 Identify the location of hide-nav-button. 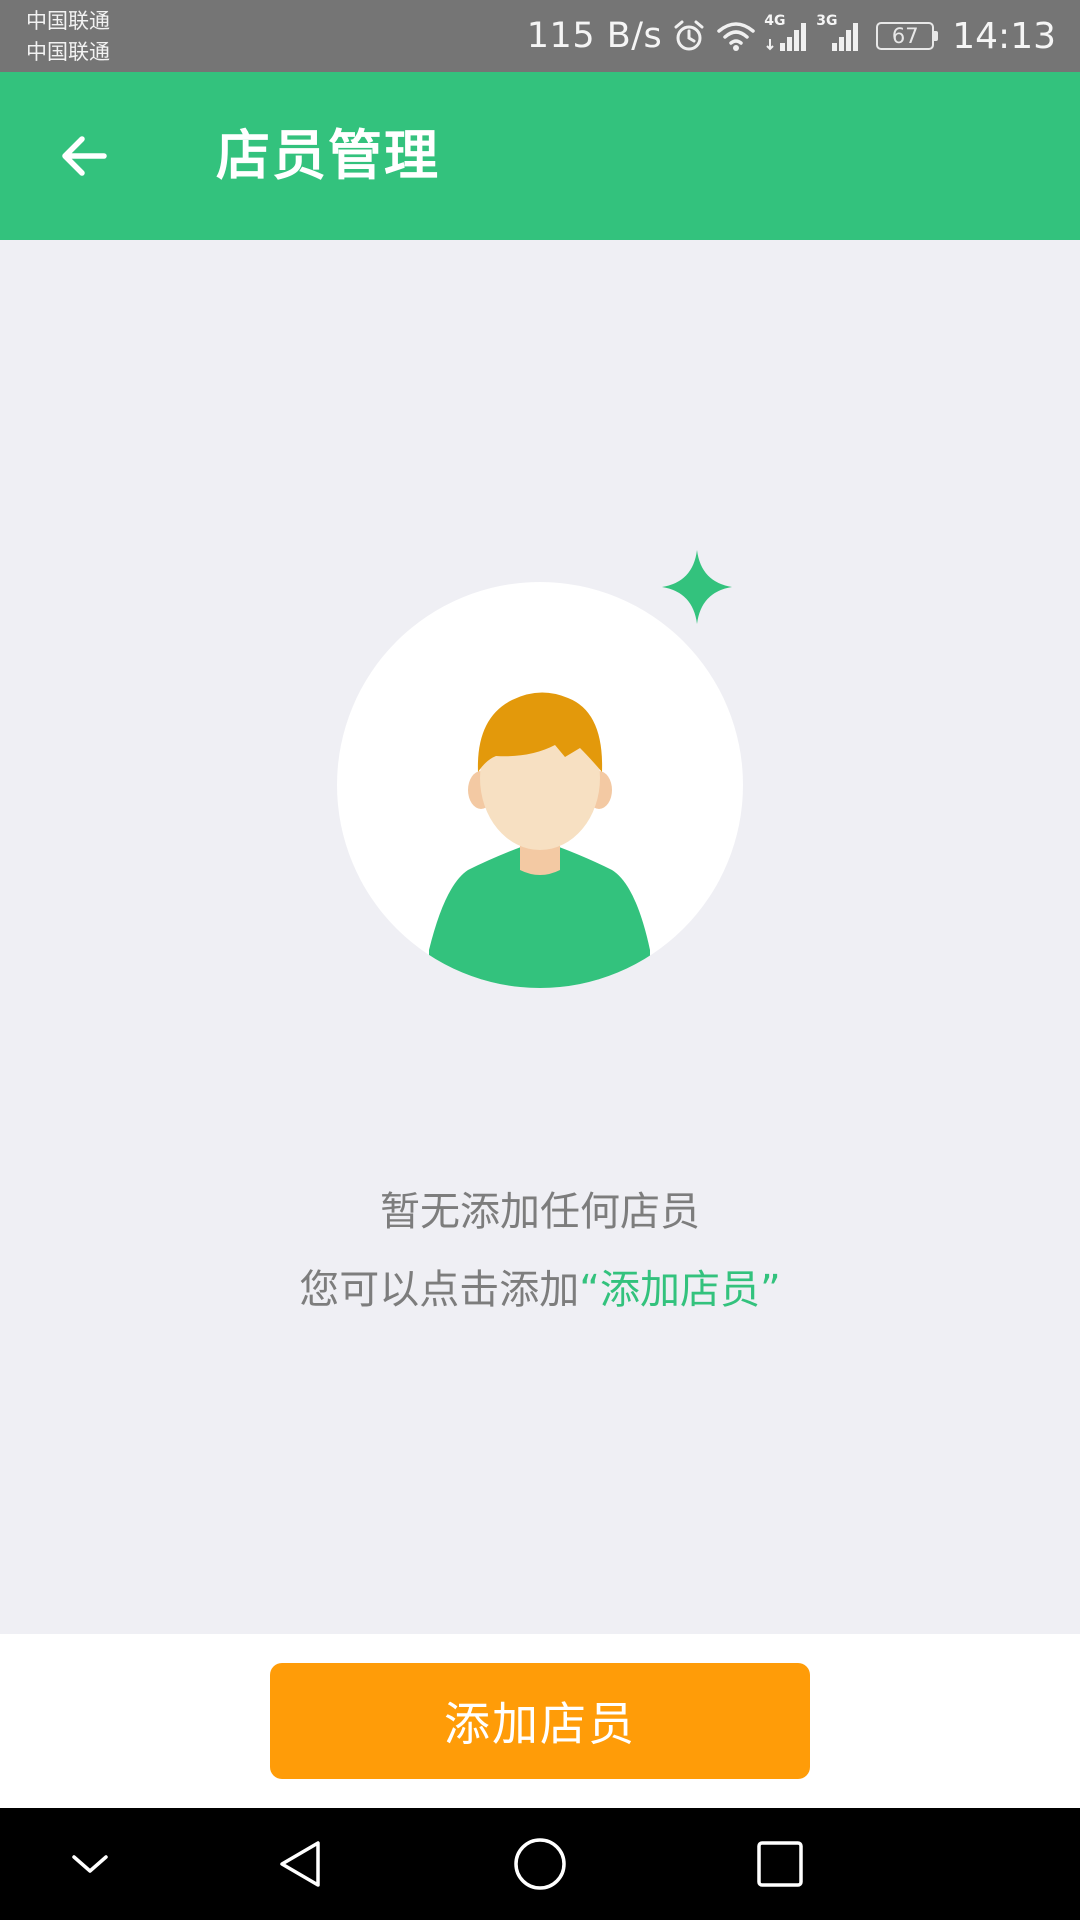
(90, 1864).